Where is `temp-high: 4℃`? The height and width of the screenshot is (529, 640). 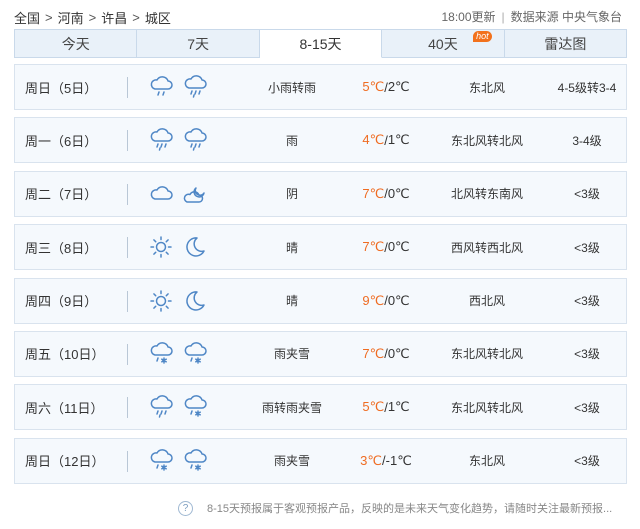
temp-high: 4℃ is located at coordinates (373, 140).